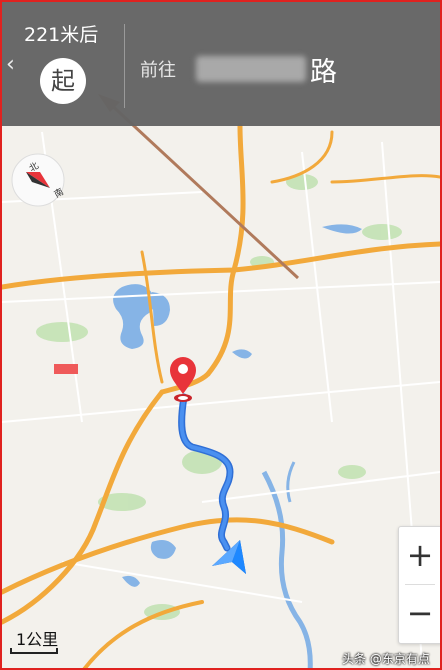 The width and height of the screenshot is (442, 670). I want to click on road-name-suffix: 路, so click(323, 72).